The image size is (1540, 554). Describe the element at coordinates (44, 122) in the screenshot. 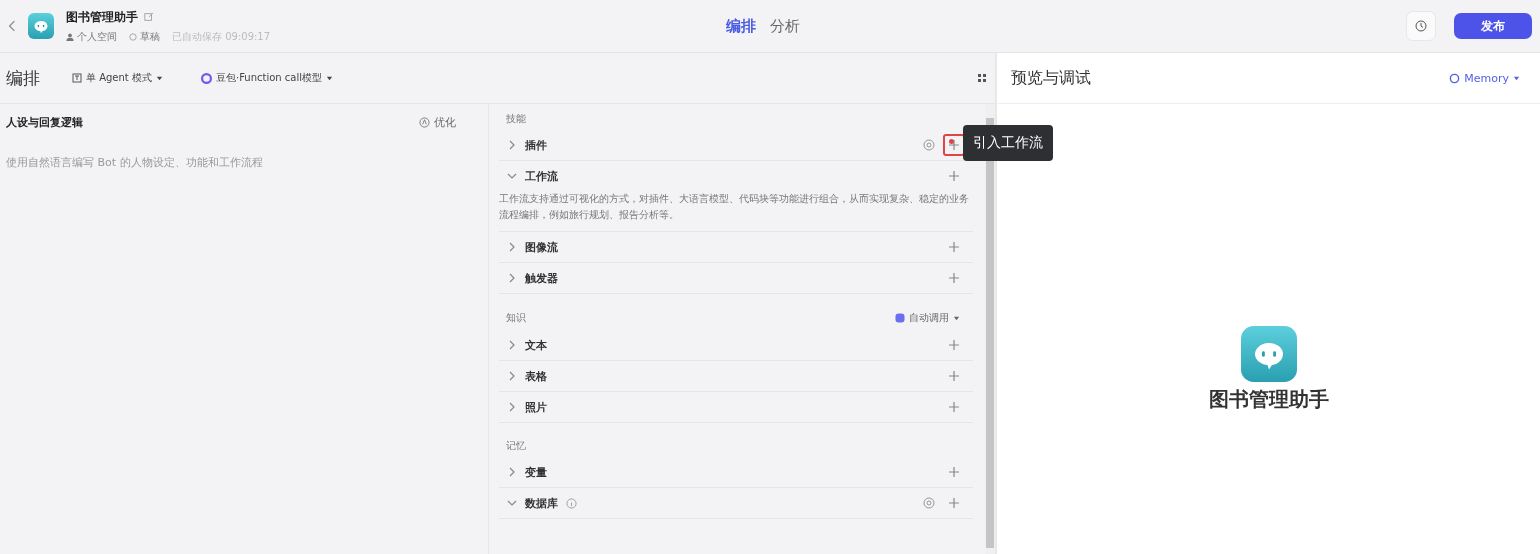

I see `section-title: 人设与回复逻辑` at that location.